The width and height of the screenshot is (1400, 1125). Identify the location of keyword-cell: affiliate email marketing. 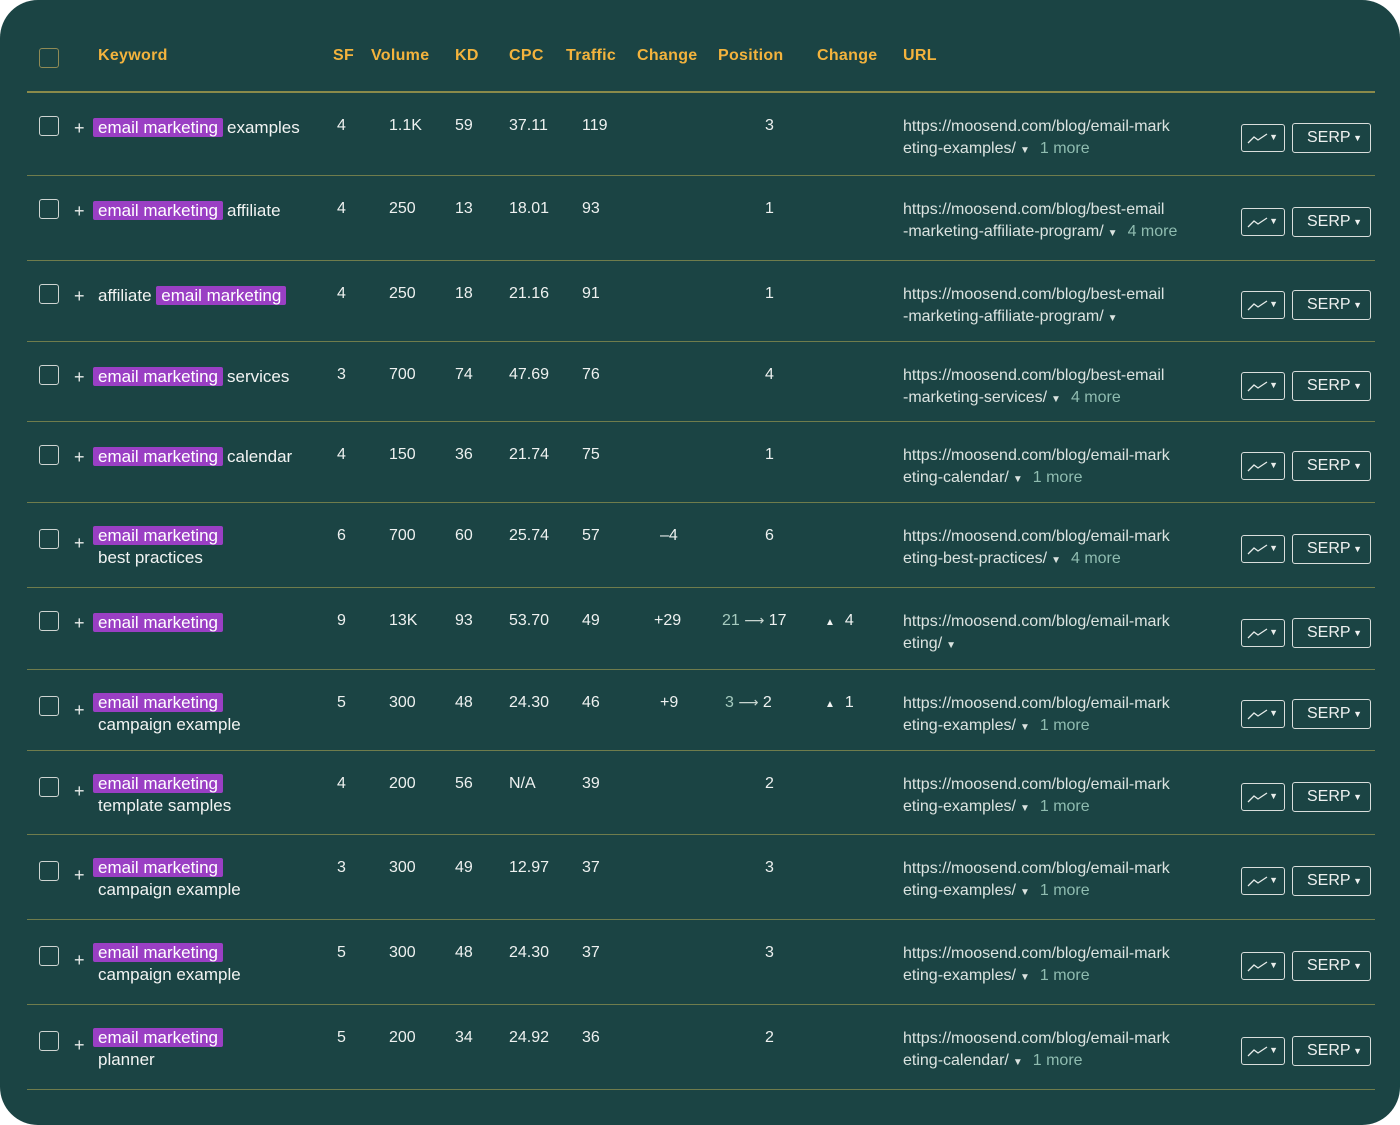
(205, 296).